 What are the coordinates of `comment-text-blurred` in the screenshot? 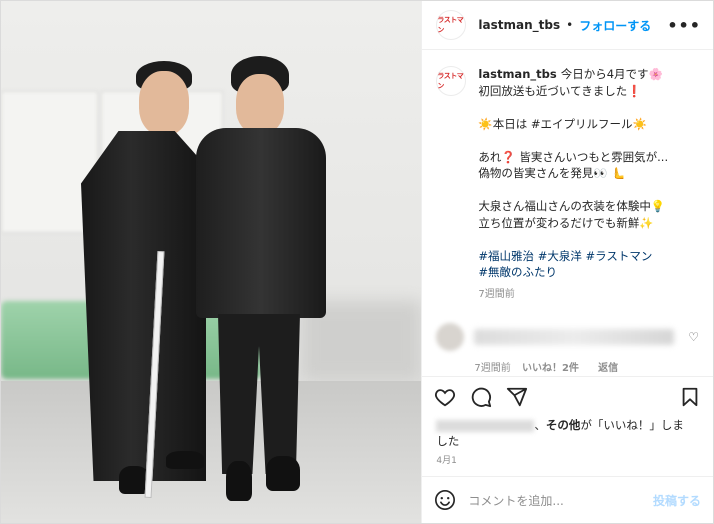 It's located at (574, 337).